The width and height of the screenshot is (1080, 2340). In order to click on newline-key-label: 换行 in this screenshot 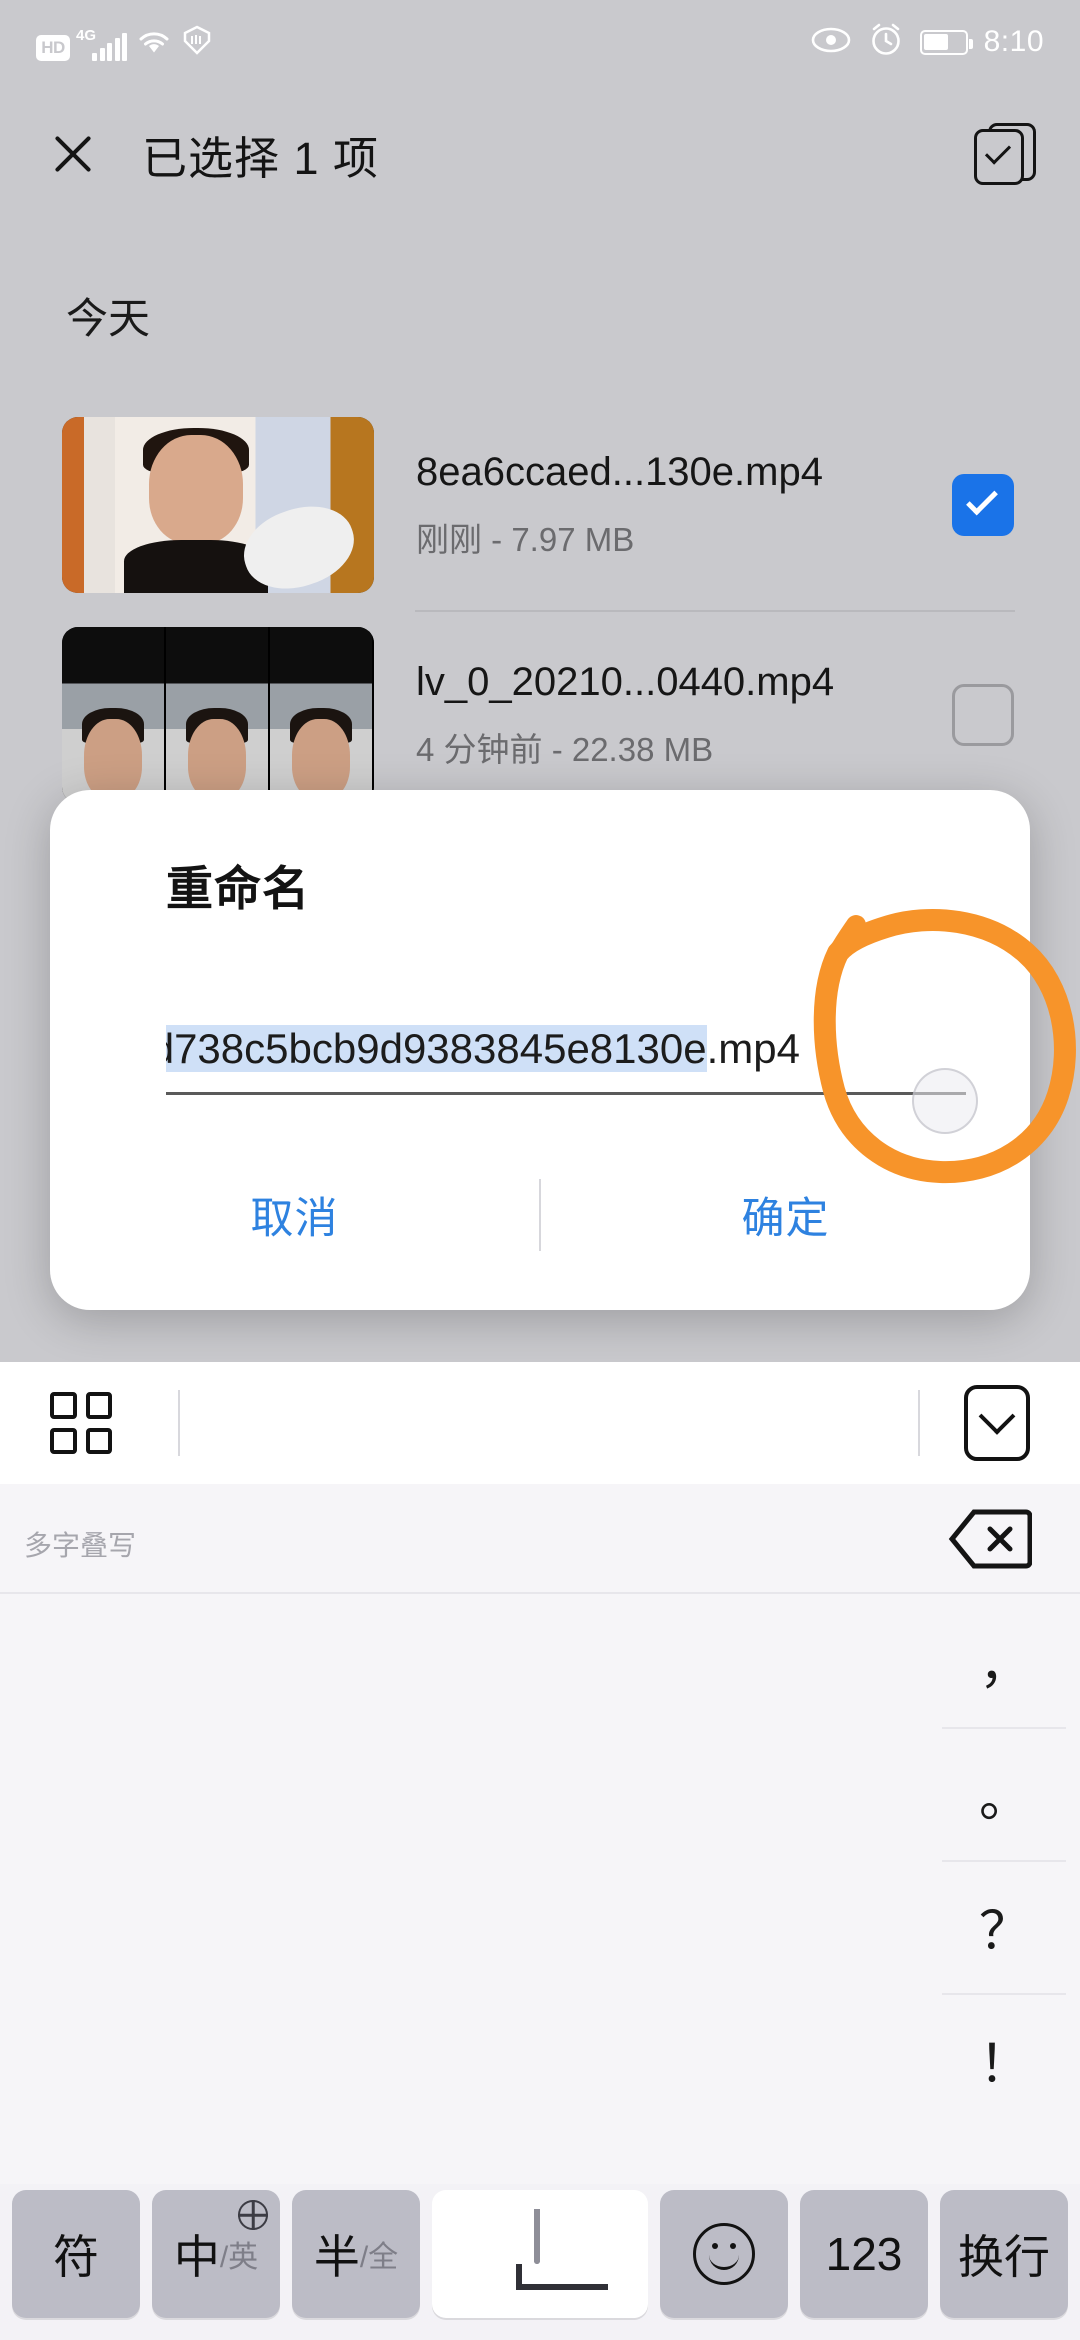, I will do `click(1004, 2257)`.